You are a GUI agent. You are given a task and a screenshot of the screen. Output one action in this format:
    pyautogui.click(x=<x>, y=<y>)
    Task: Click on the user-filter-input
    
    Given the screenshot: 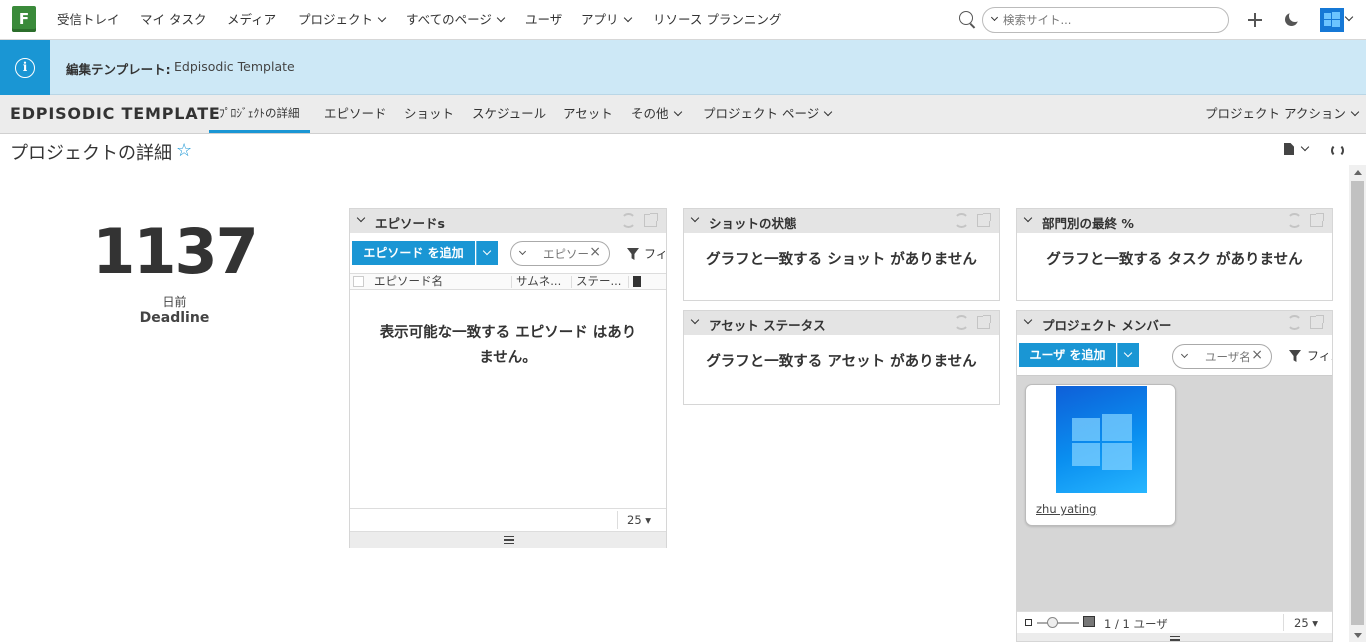 What is the action you would take?
    pyautogui.click(x=1227, y=357)
    